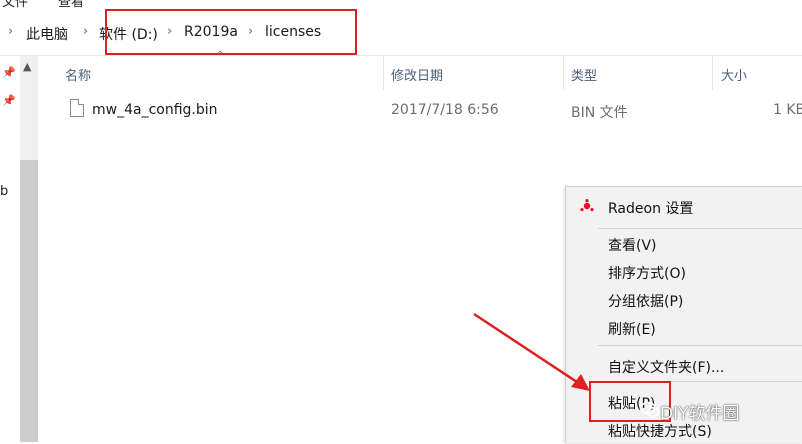  What do you see at coordinates (401, 4) in the screenshot?
I see `ribbon-strip: 文件 查看` at bounding box center [401, 4].